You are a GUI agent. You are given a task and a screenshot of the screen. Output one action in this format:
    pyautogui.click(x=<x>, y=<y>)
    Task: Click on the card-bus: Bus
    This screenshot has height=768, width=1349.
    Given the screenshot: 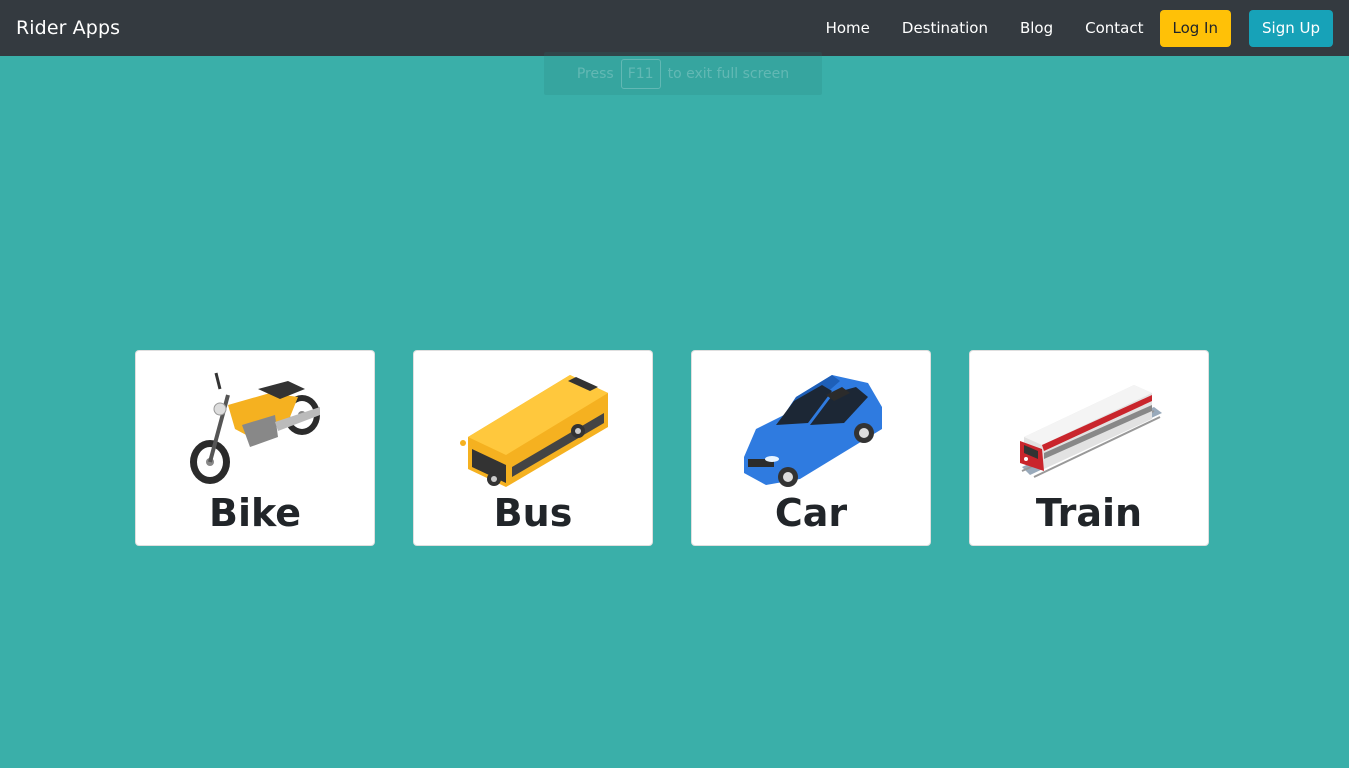 What is the action you would take?
    pyautogui.click(x=533, y=448)
    